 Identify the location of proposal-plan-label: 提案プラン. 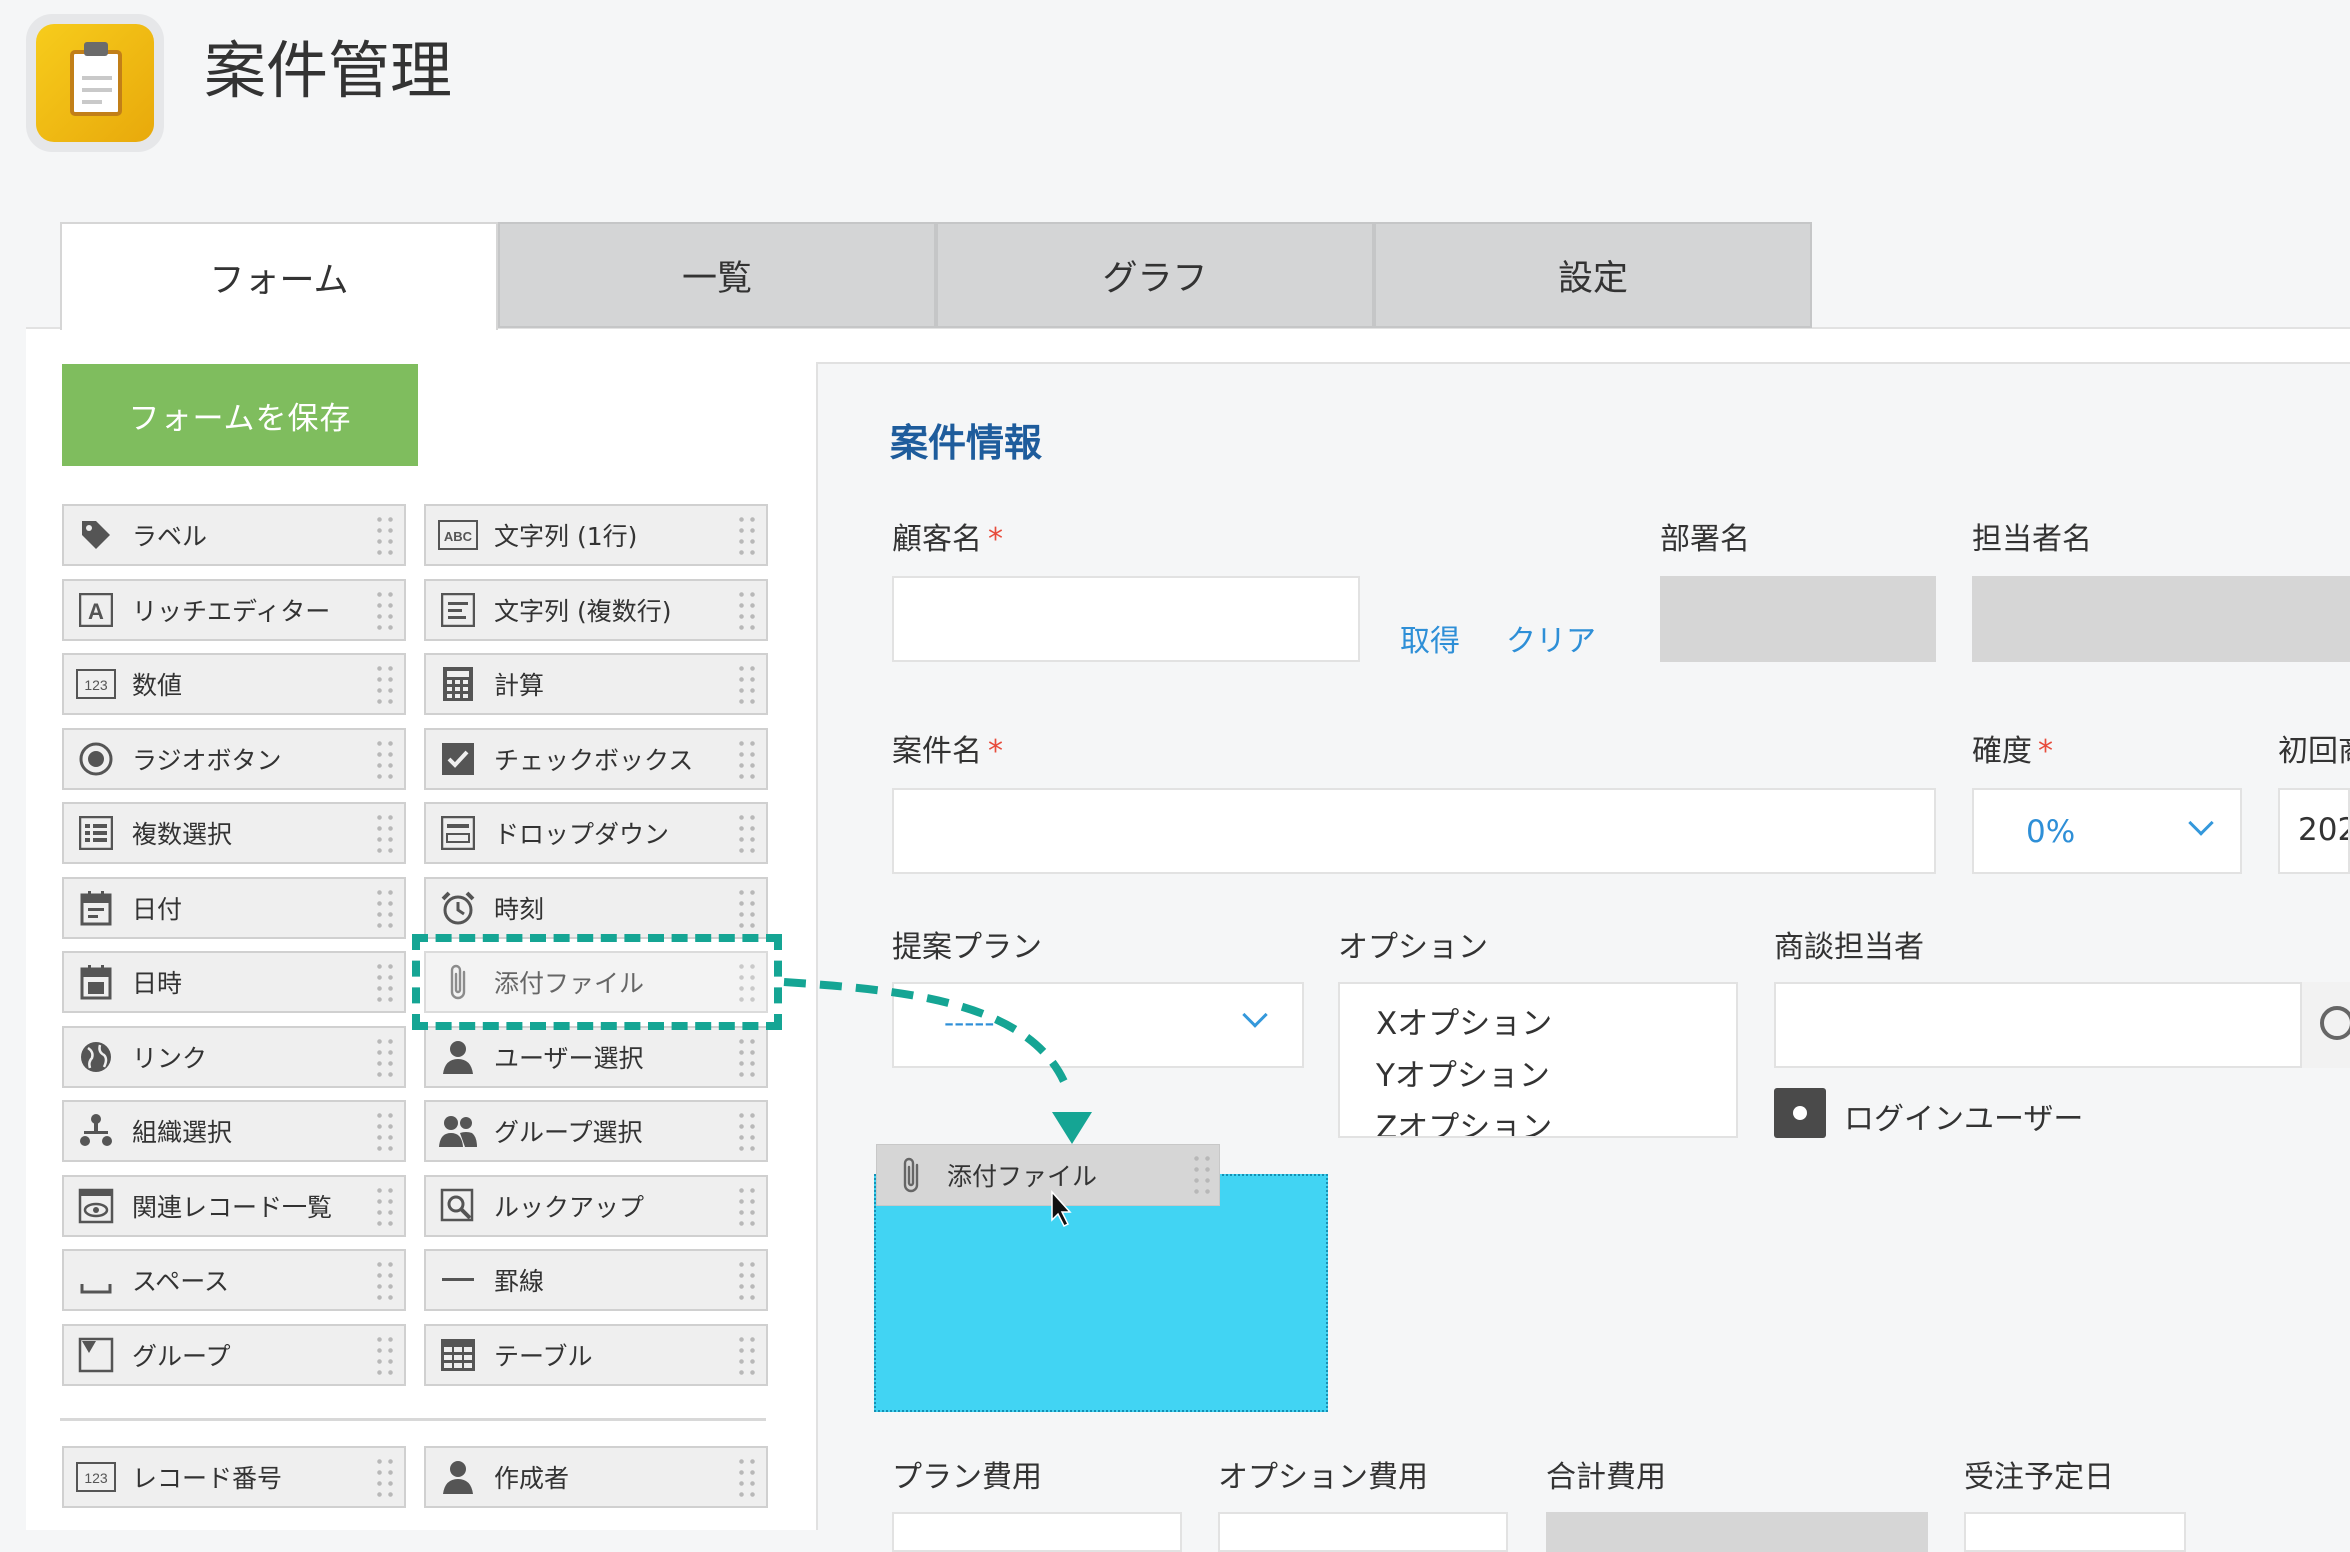
(967, 947).